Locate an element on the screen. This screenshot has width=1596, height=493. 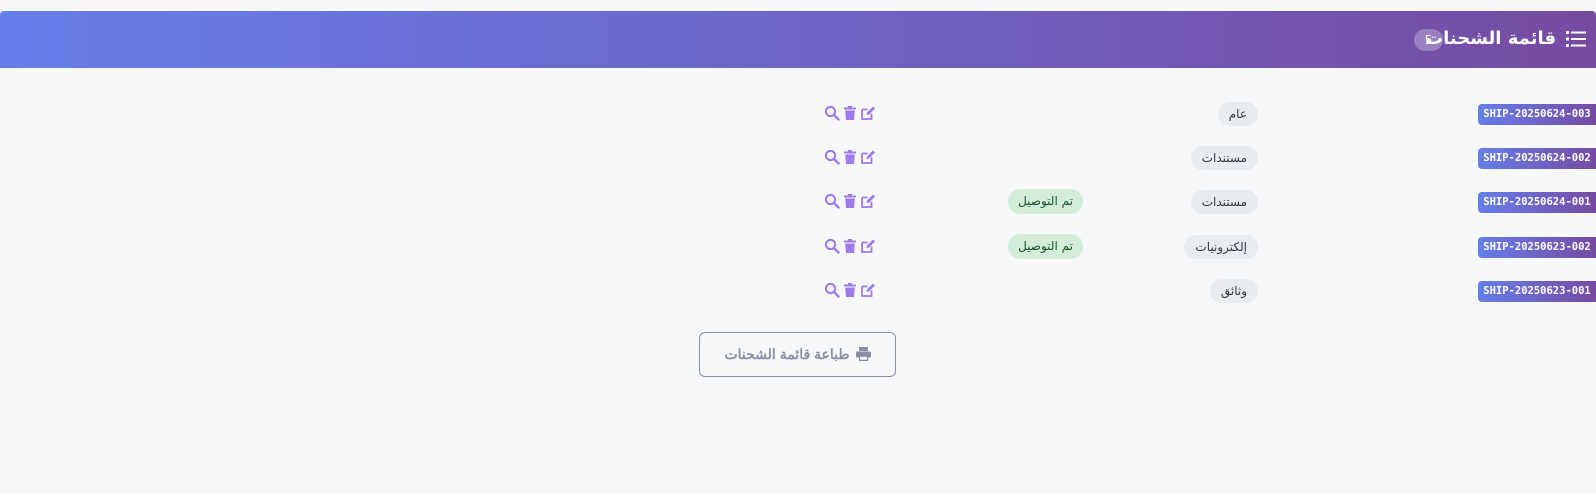
shipment-count-badge: 5 is located at coordinates (1428, 40).